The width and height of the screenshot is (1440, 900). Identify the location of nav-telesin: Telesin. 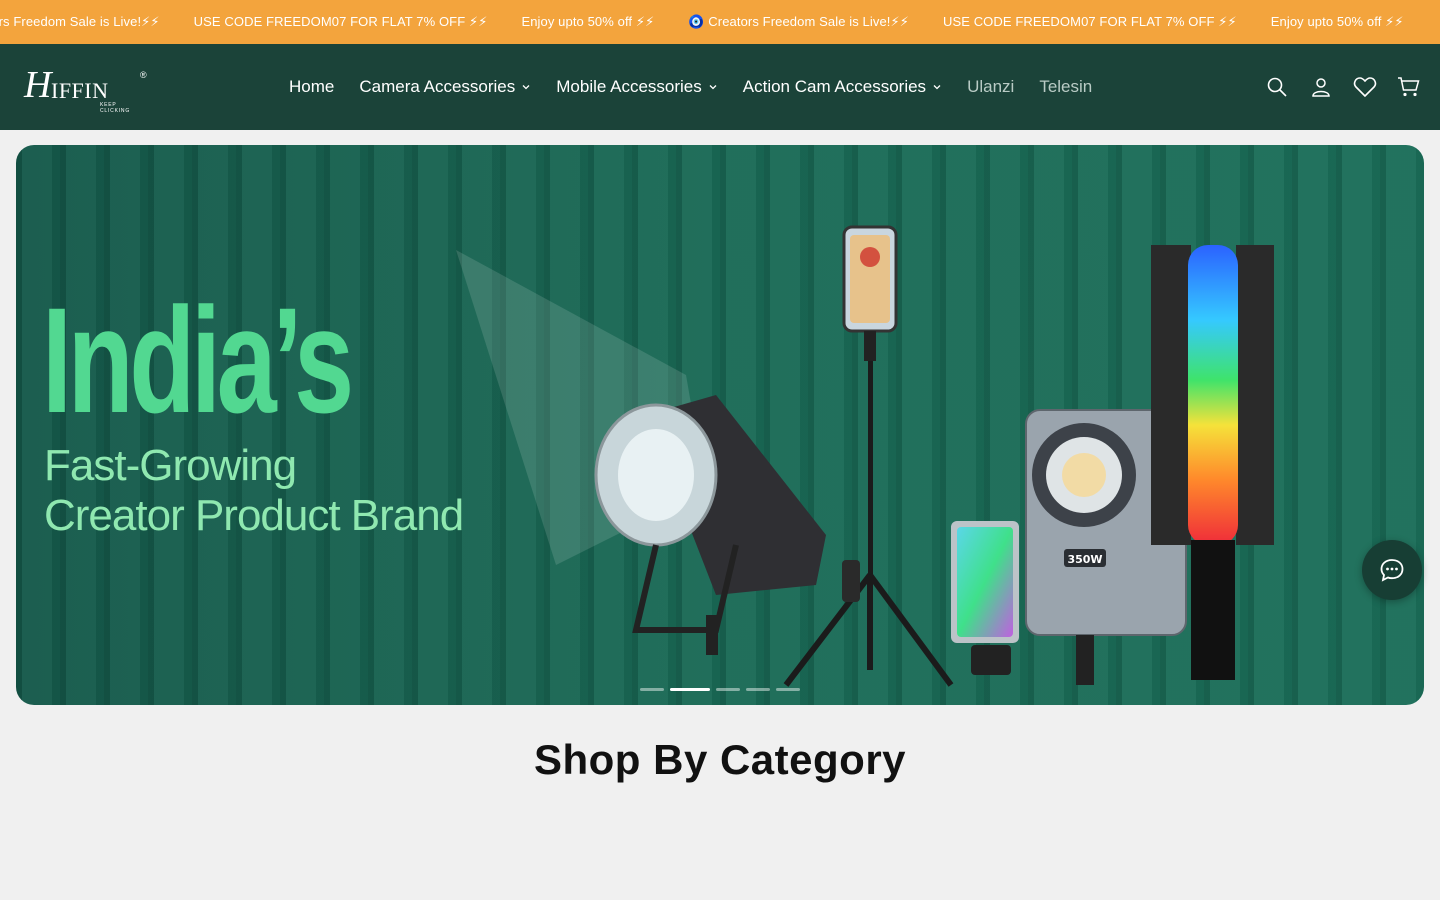
(1065, 87).